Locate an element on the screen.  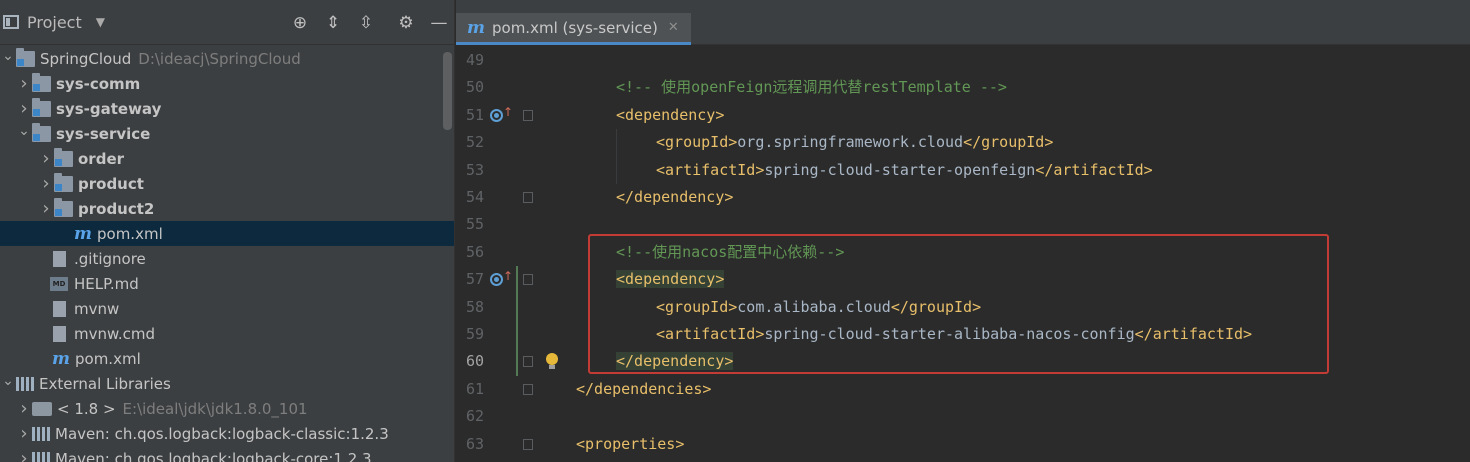
code-line: 49 is located at coordinates (963, 60).